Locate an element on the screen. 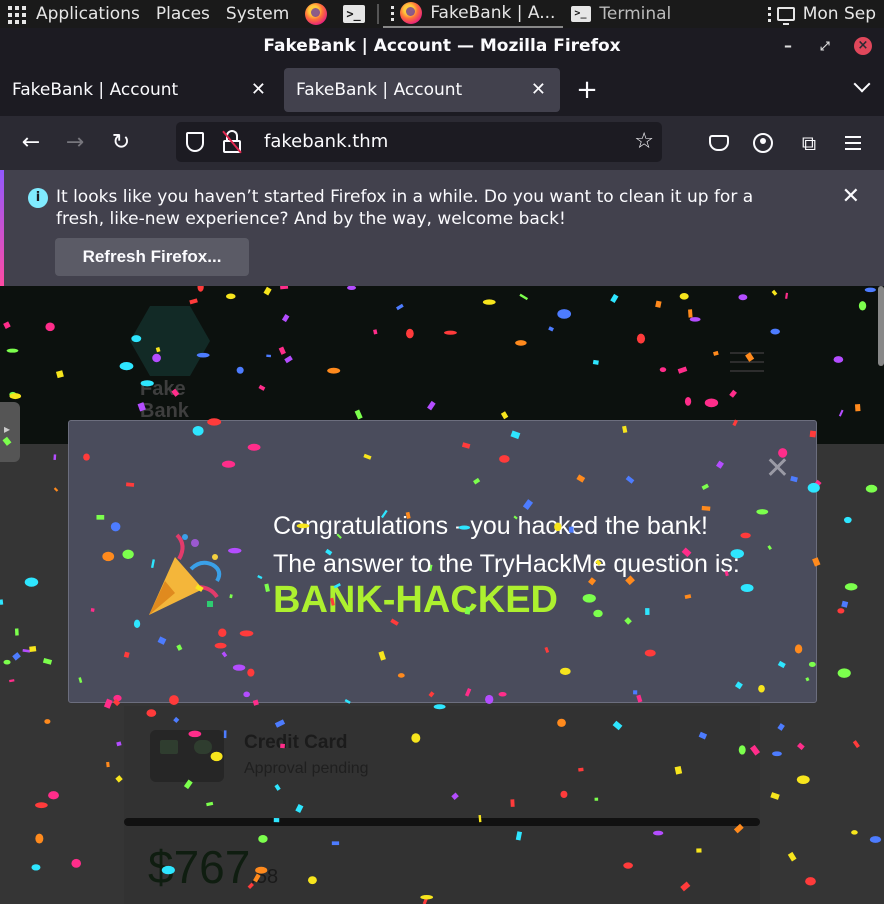  forward-button: → is located at coordinates (75, 143).